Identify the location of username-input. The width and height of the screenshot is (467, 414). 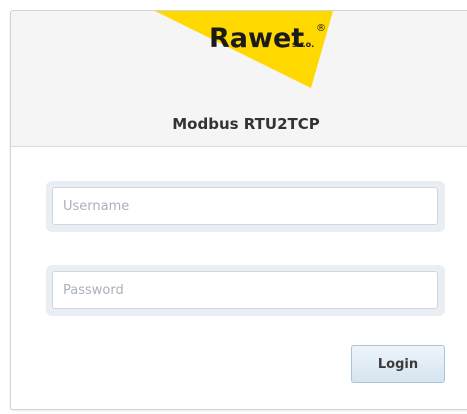
(245, 206).